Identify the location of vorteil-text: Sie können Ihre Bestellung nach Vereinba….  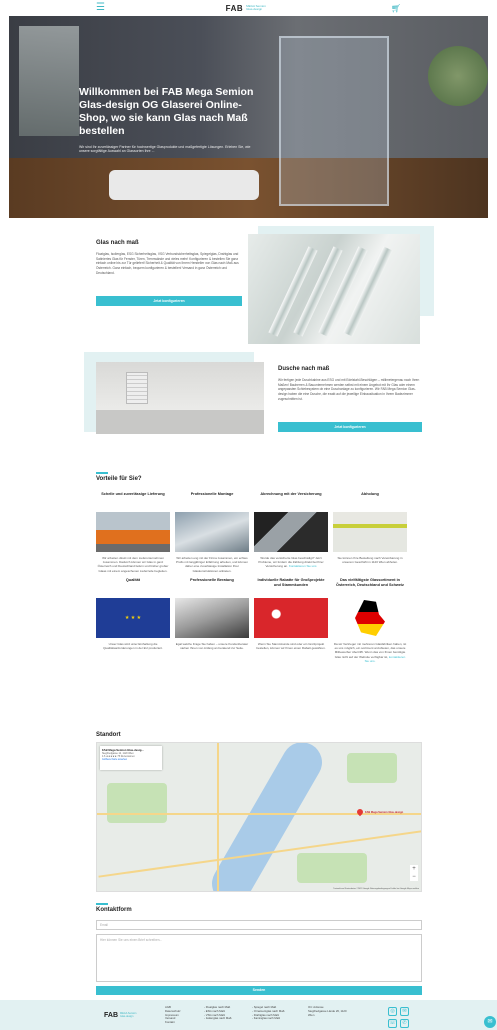
(370, 564).